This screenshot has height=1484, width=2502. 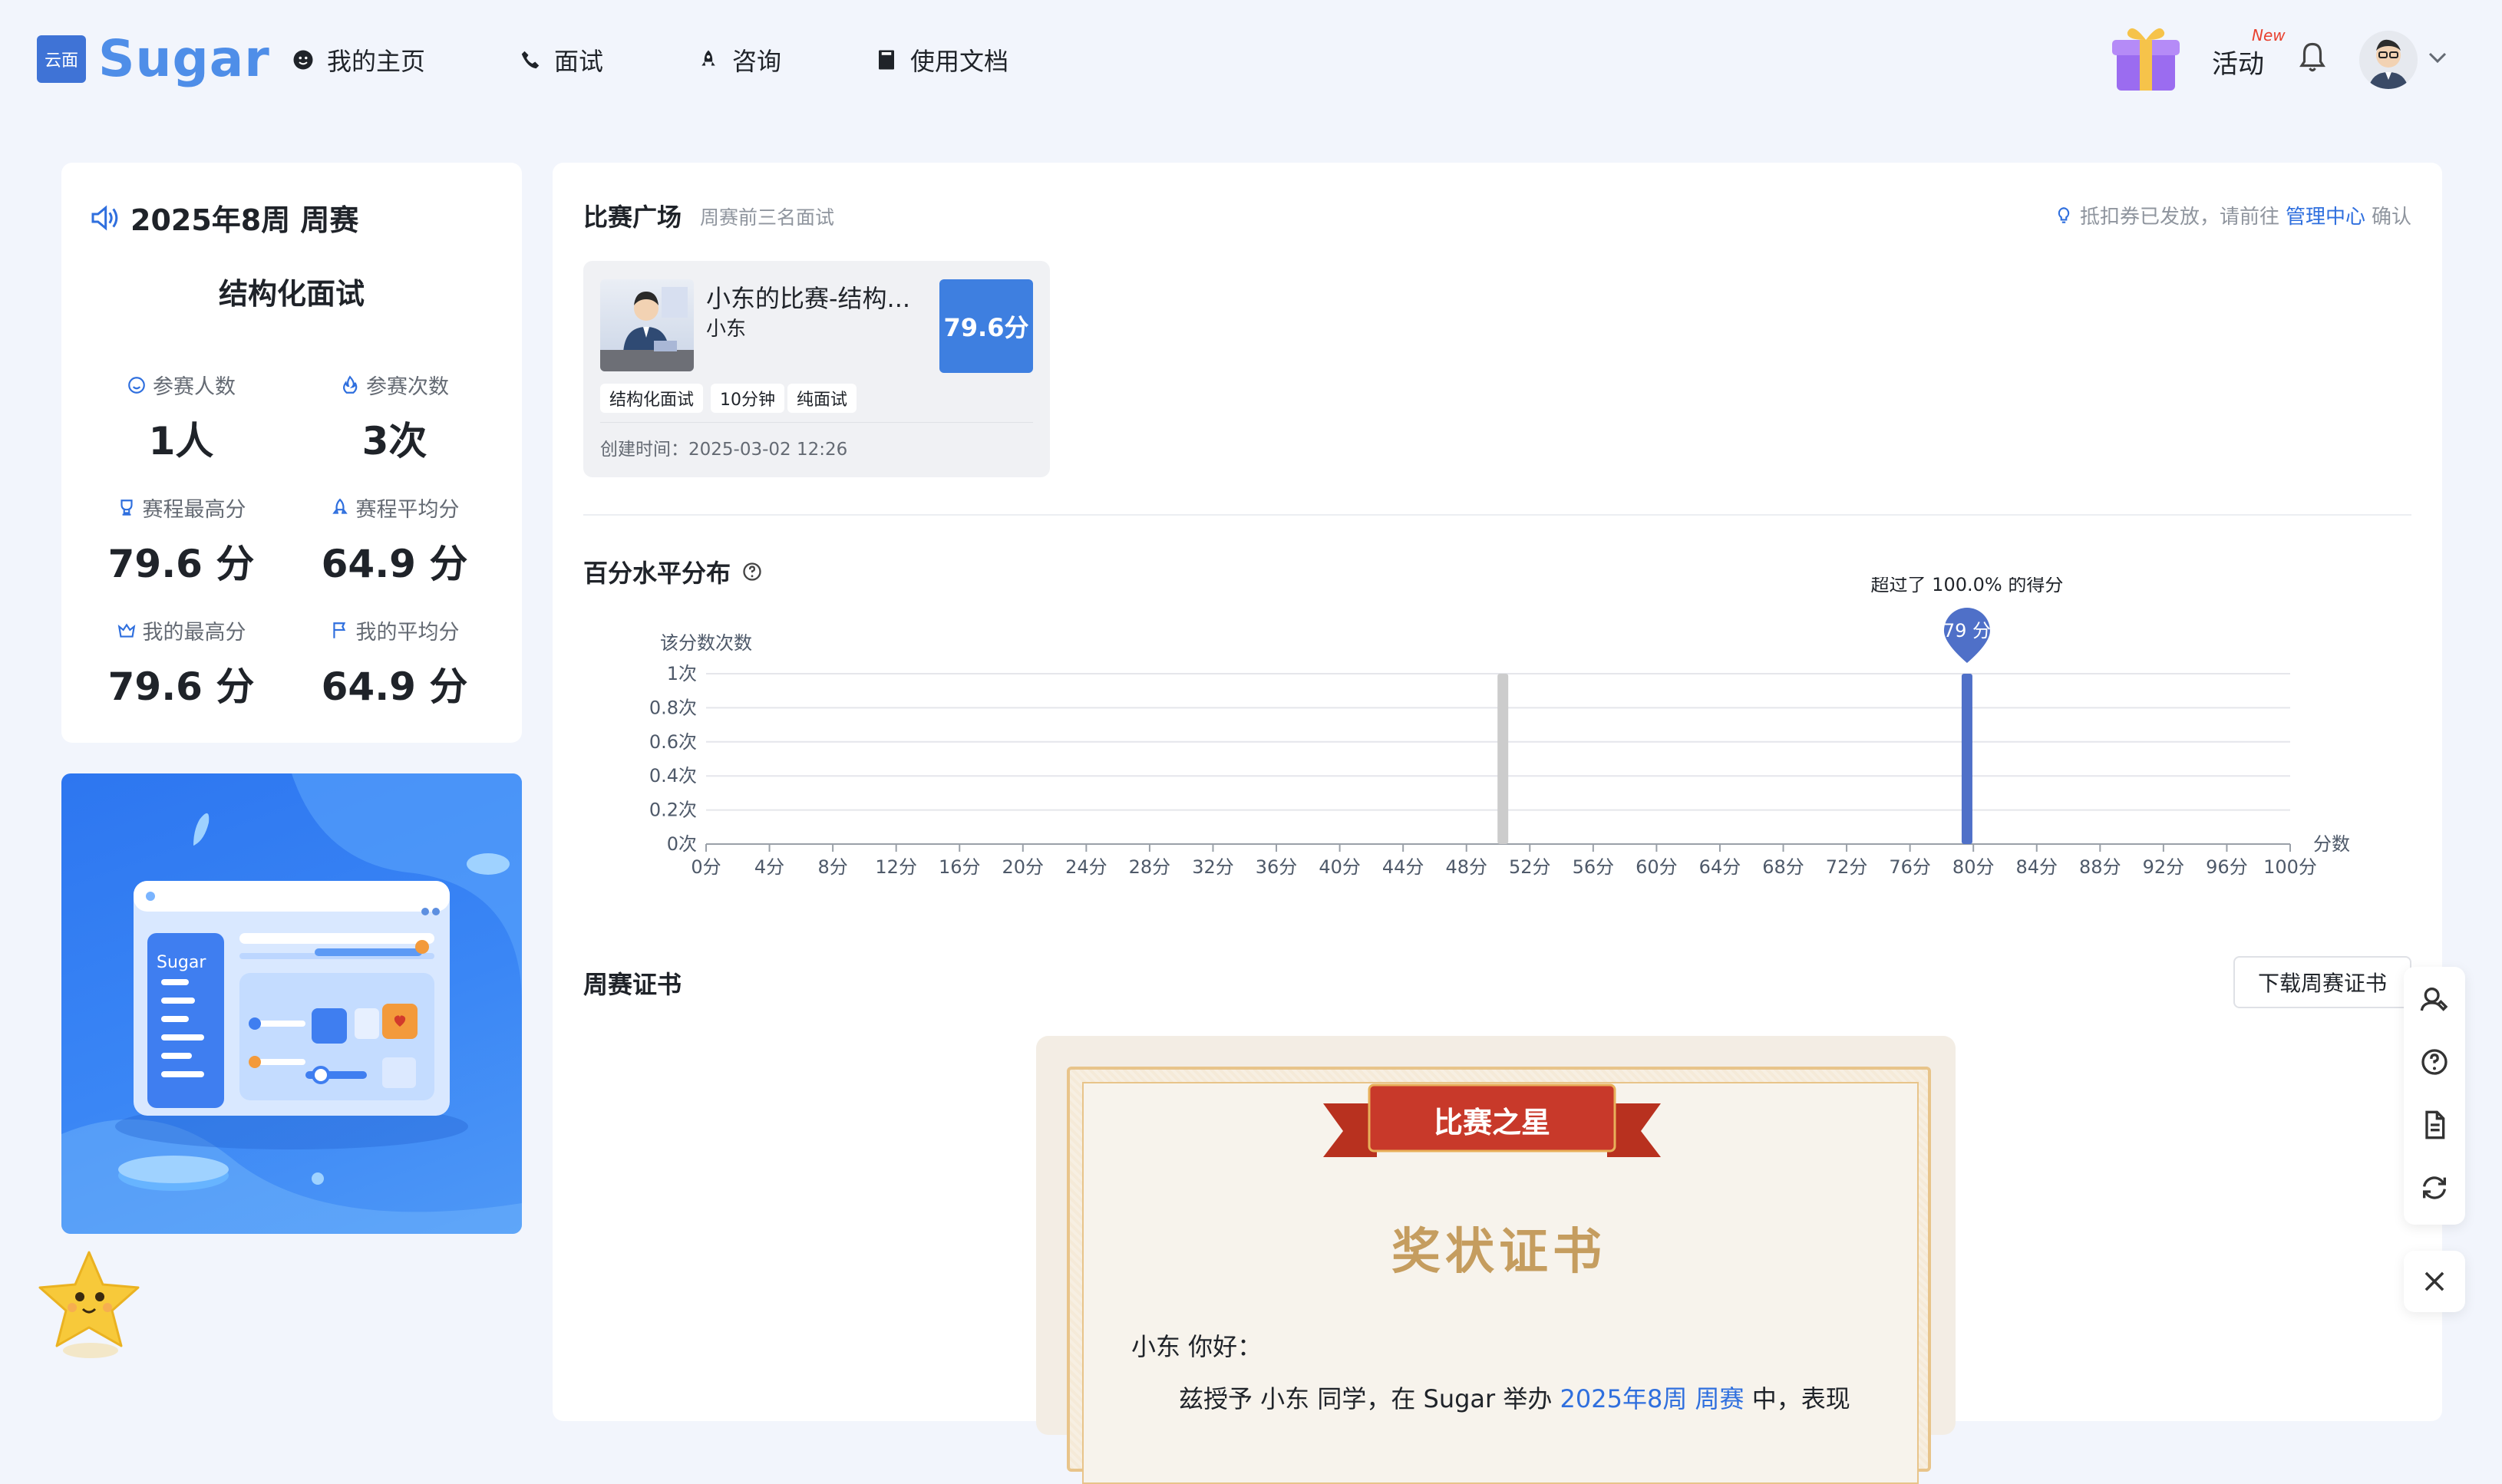 I want to click on stat-value: 3次, so click(x=394, y=441).